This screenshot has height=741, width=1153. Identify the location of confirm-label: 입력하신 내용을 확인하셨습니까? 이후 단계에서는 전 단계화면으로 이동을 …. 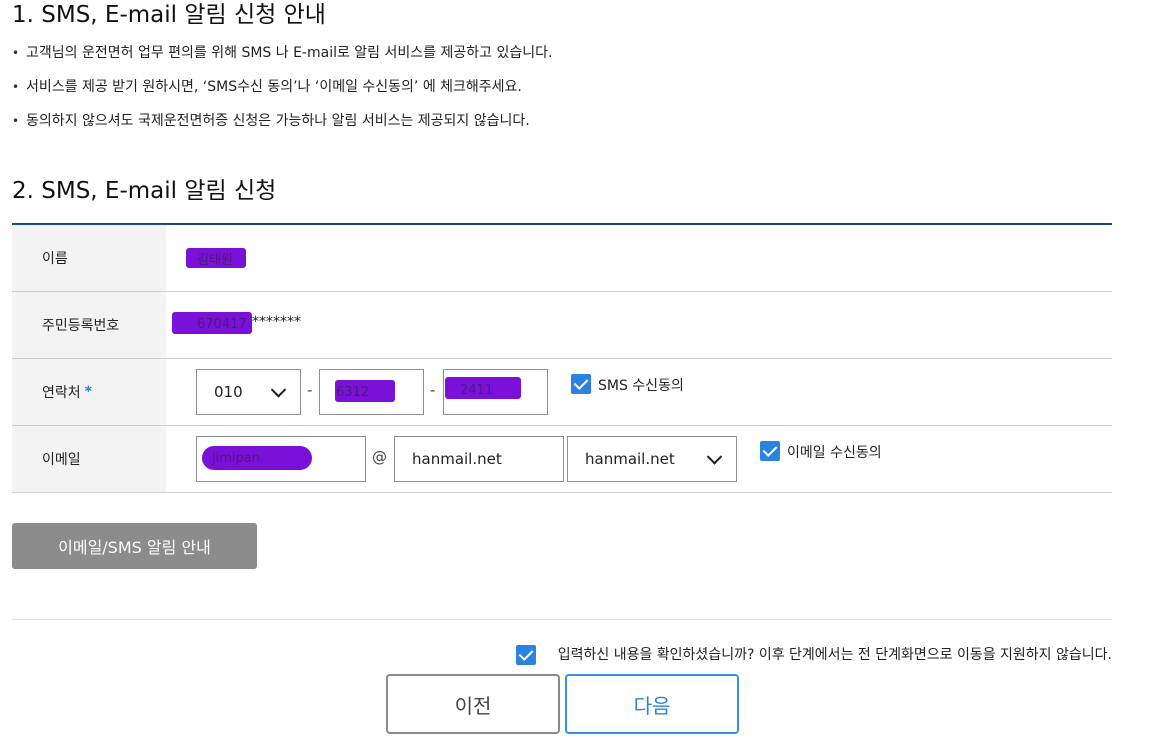
(835, 654).